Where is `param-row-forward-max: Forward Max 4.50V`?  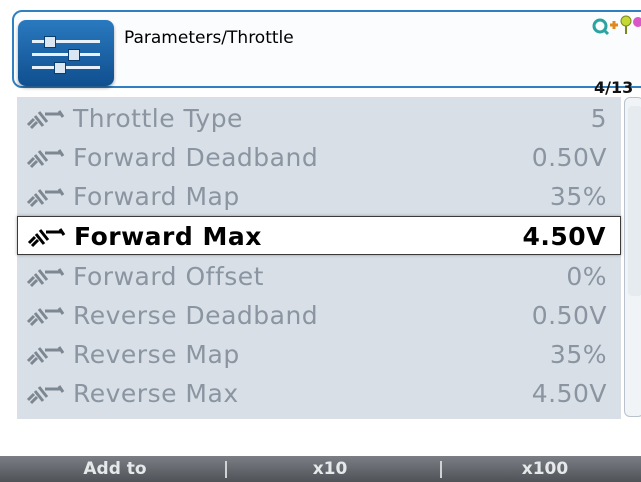
param-row-forward-max: Forward Max 4.50V is located at coordinates (319, 235).